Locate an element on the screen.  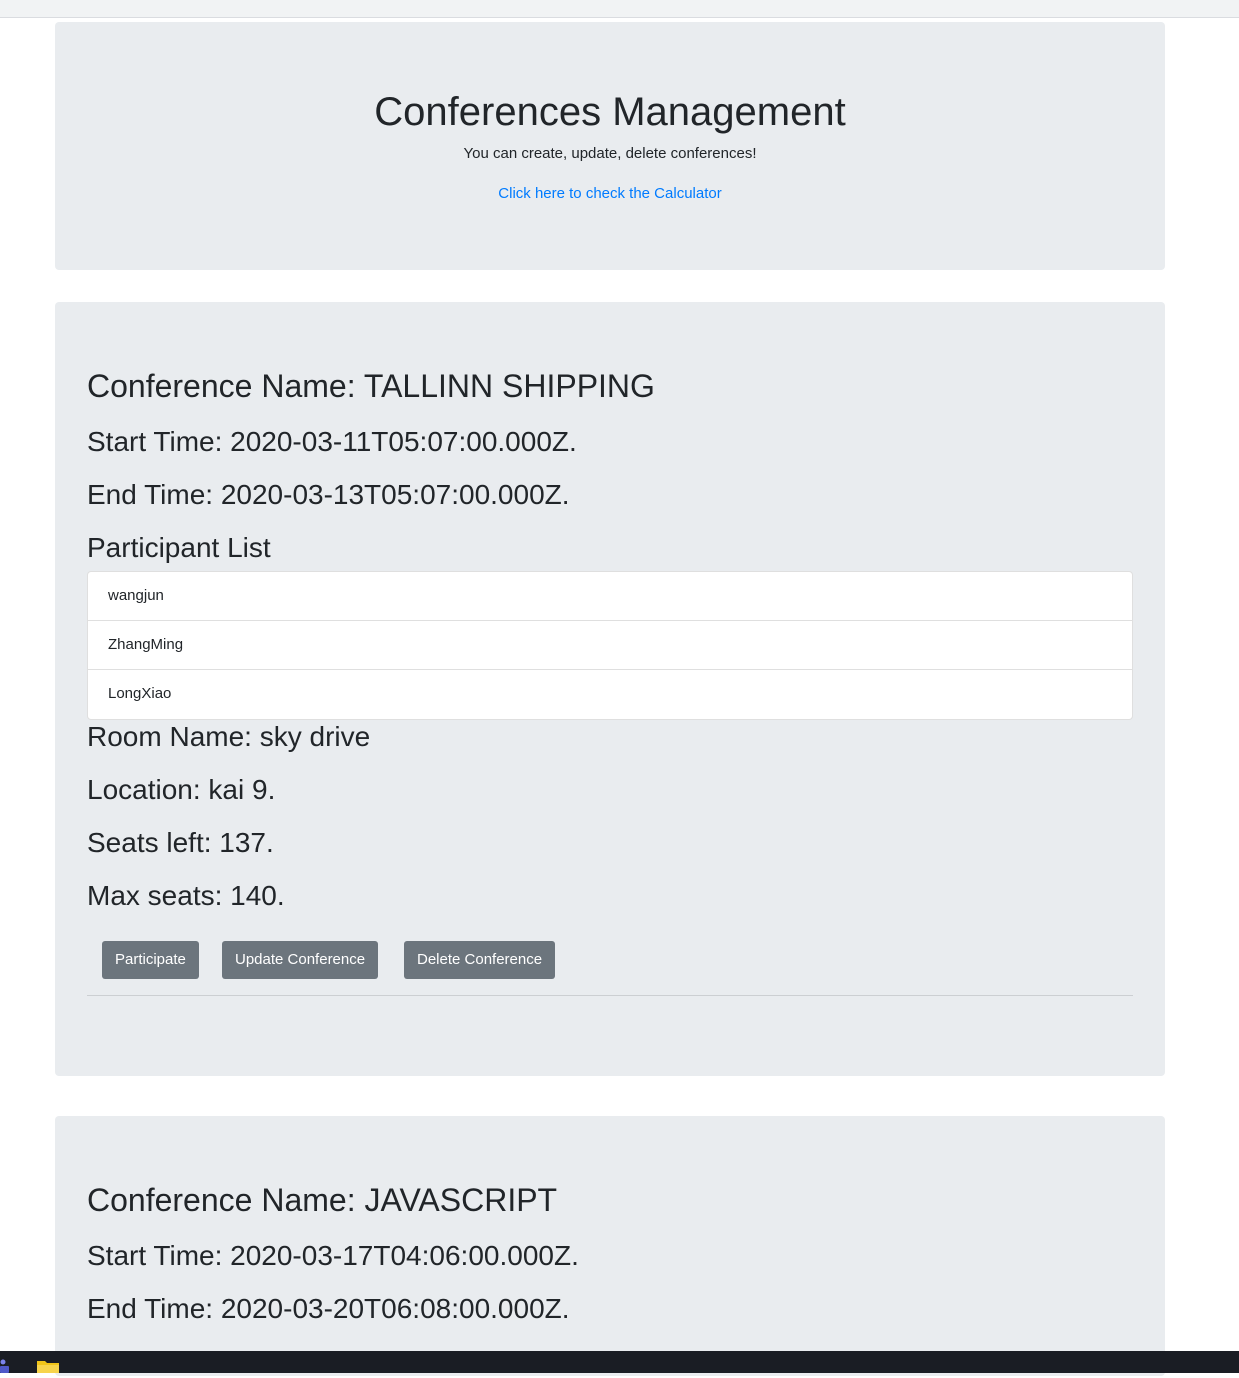
divider is located at coordinates (610, 995).